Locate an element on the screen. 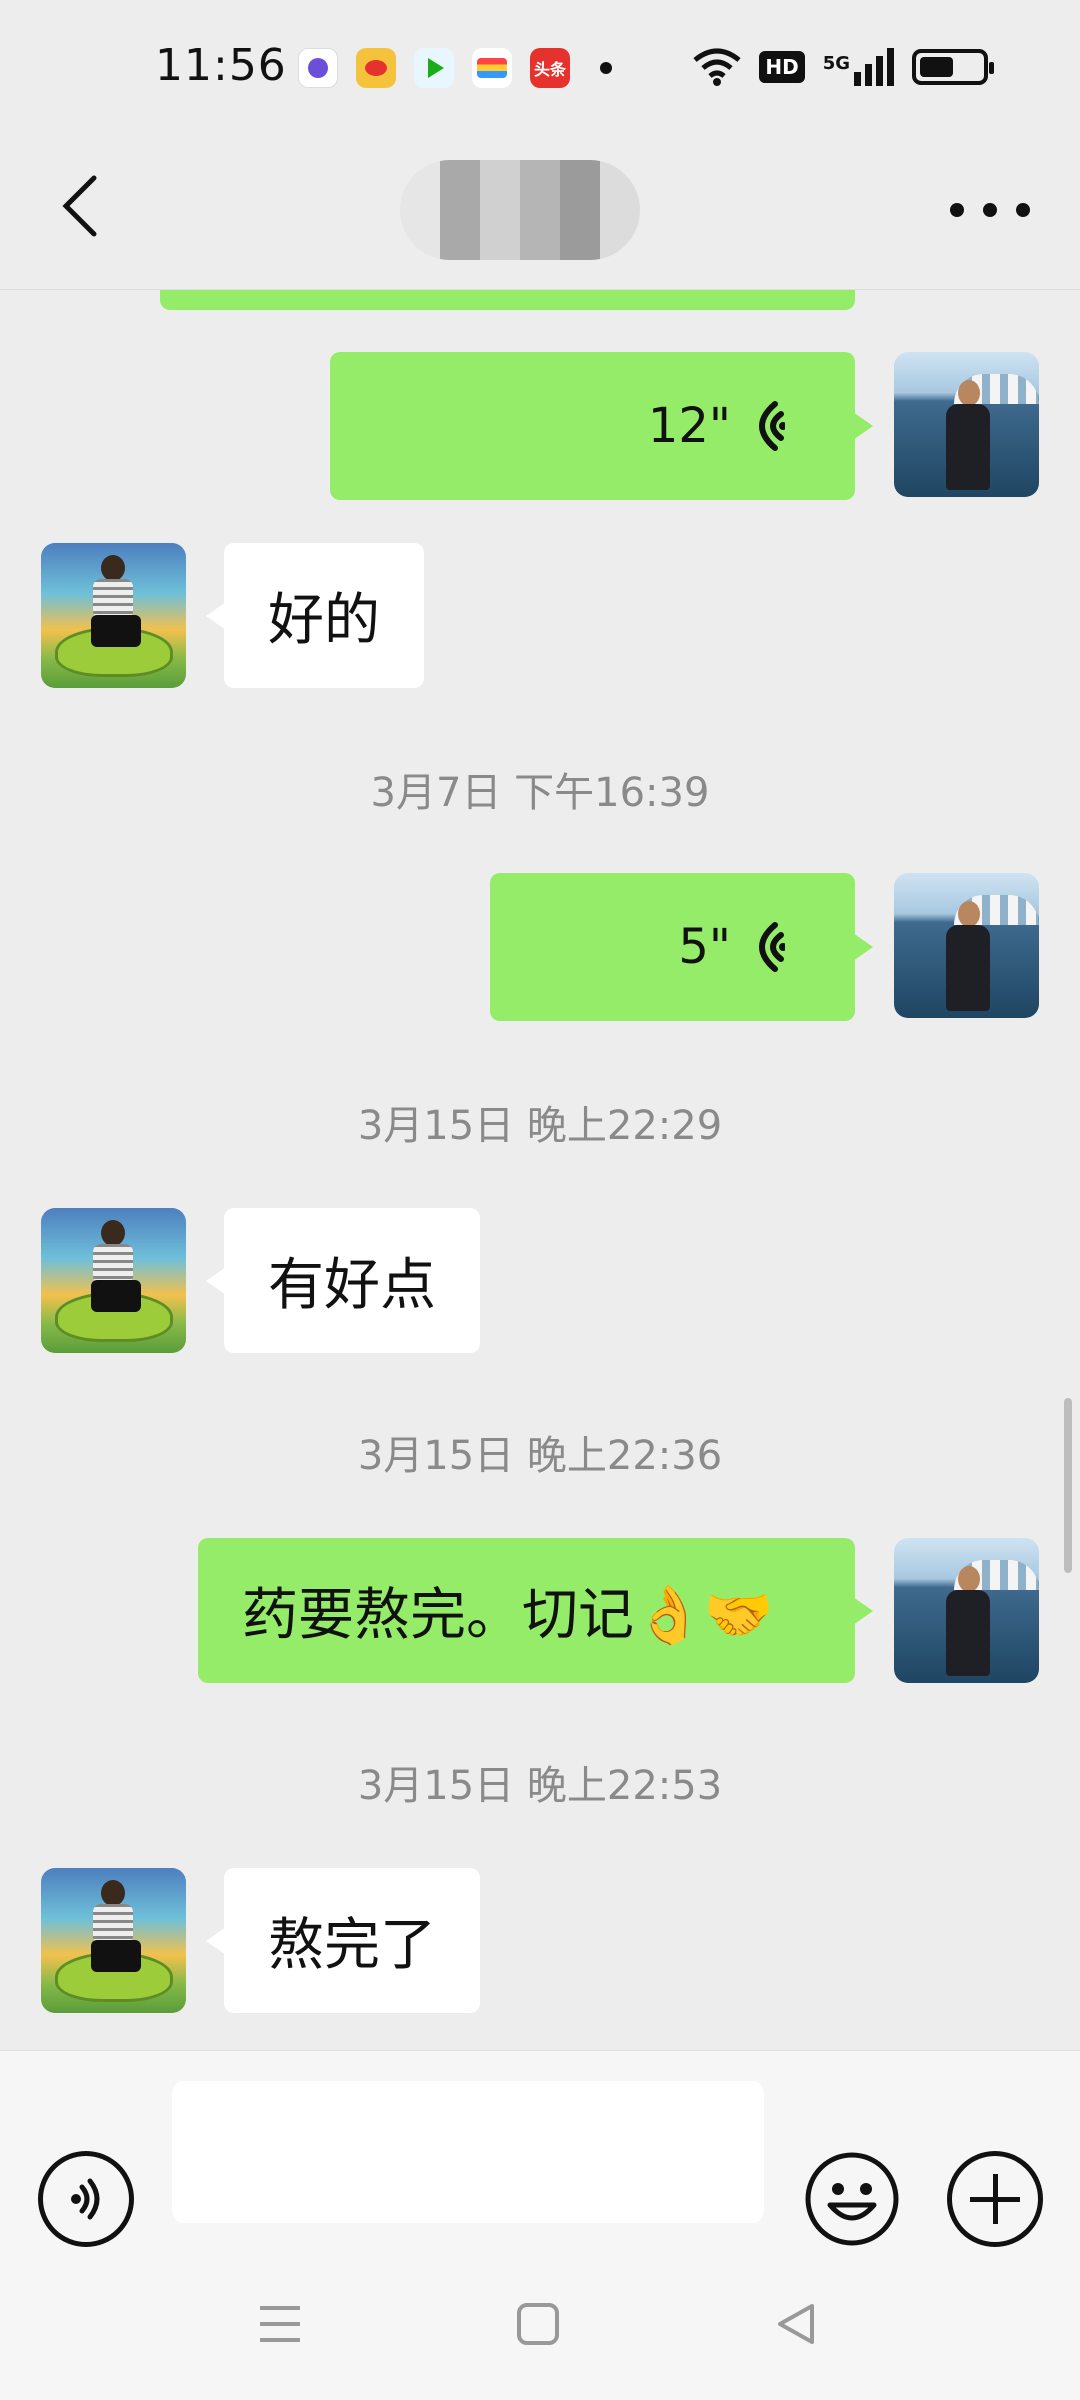  wifi-icon is located at coordinates (717, 67).